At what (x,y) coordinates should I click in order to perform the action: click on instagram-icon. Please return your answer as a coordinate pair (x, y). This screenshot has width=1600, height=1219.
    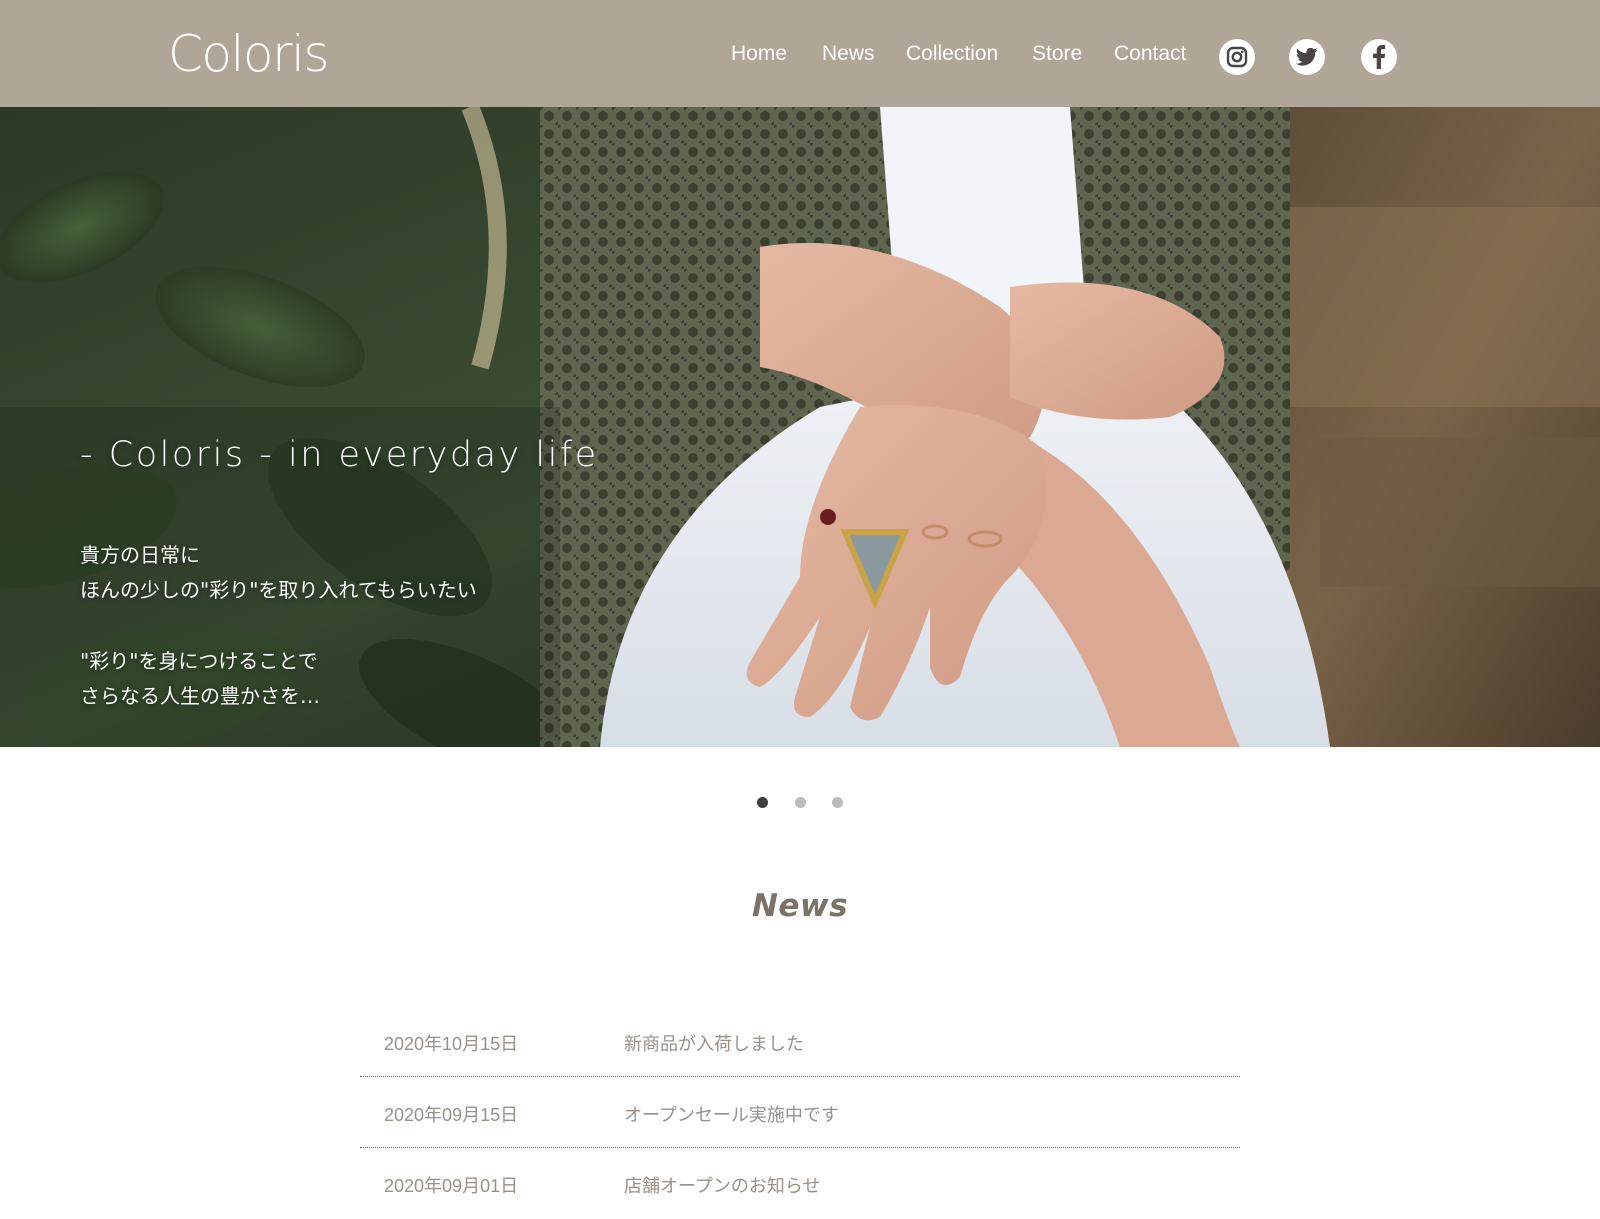
    Looking at the image, I should click on (1237, 57).